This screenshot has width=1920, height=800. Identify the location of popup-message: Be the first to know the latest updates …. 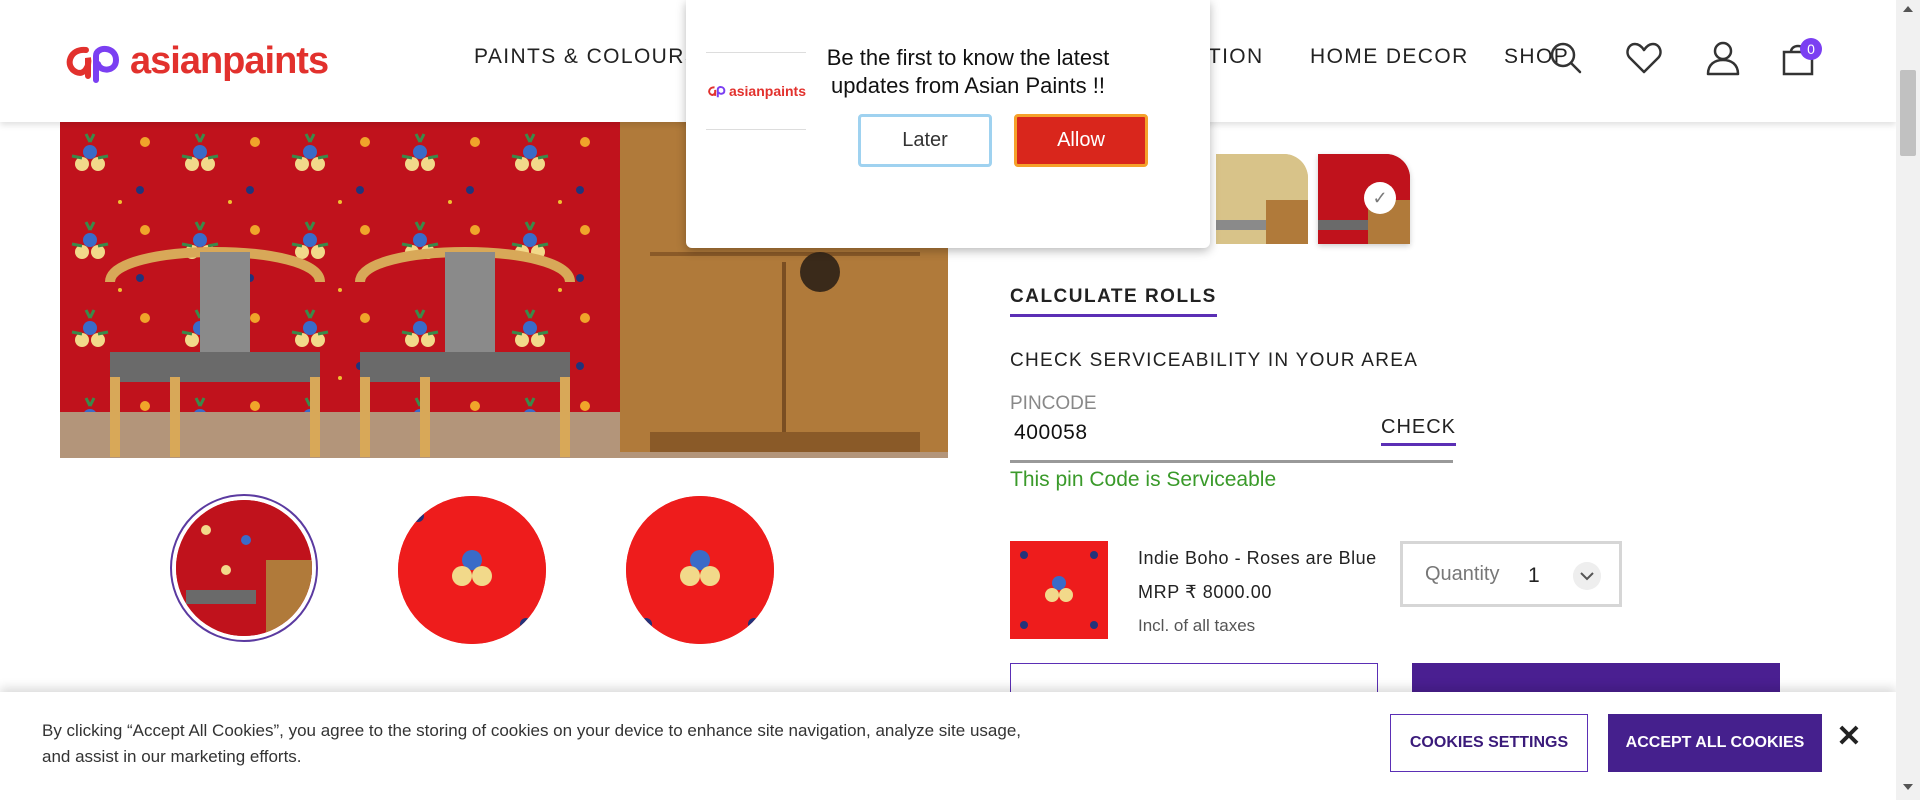
(968, 71).